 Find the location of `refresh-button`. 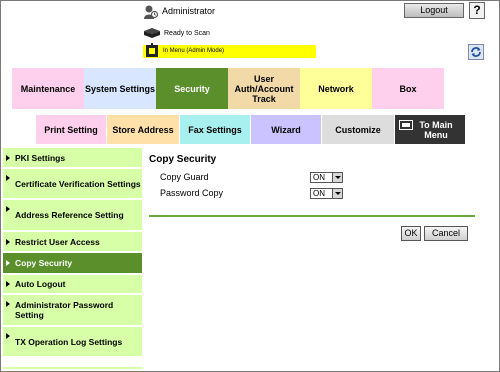

refresh-button is located at coordinates (476, 52).